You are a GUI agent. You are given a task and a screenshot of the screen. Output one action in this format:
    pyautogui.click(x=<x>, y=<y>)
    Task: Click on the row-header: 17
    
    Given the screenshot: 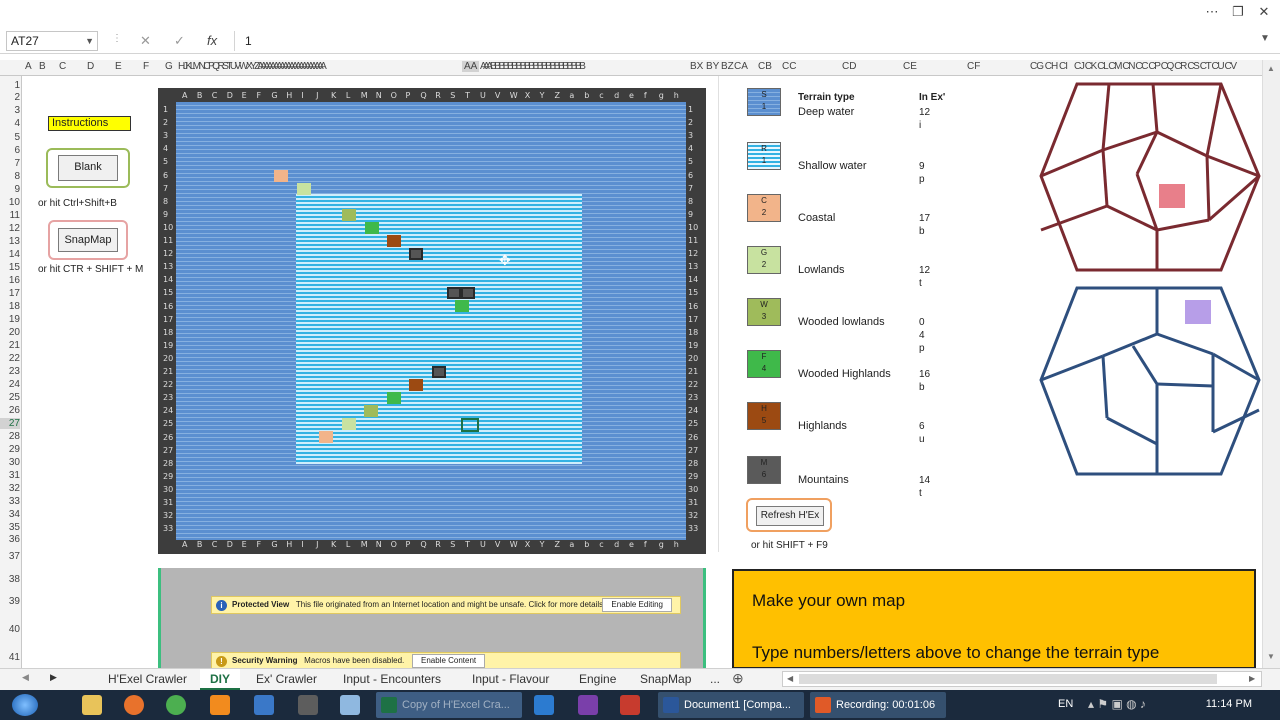 What is the action you would take?
    pyautogui.click(x=10, y=293)
    